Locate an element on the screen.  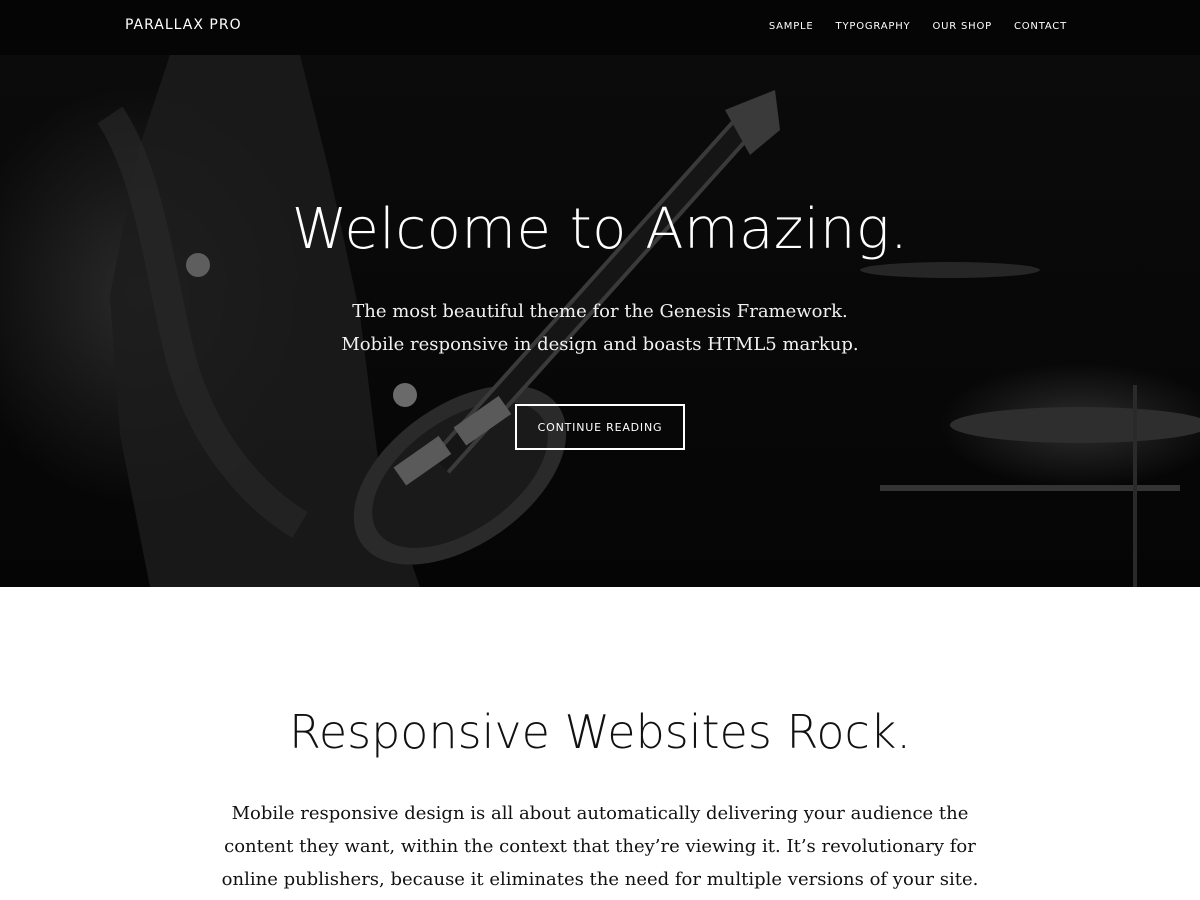
primary-nav: SAMPLE TYPOGRAPHY OUR SHOP CONTACT is located at coordinates (918, 26).